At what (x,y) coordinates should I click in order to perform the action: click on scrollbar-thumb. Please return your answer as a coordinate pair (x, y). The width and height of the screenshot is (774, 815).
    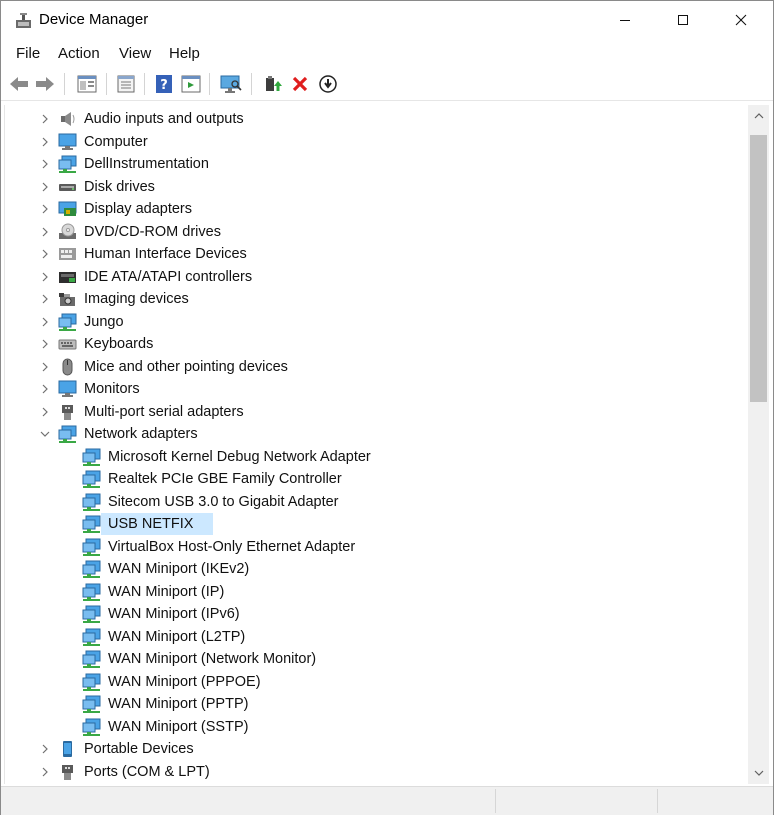
    Looking at the image, I should click on (758, 268).